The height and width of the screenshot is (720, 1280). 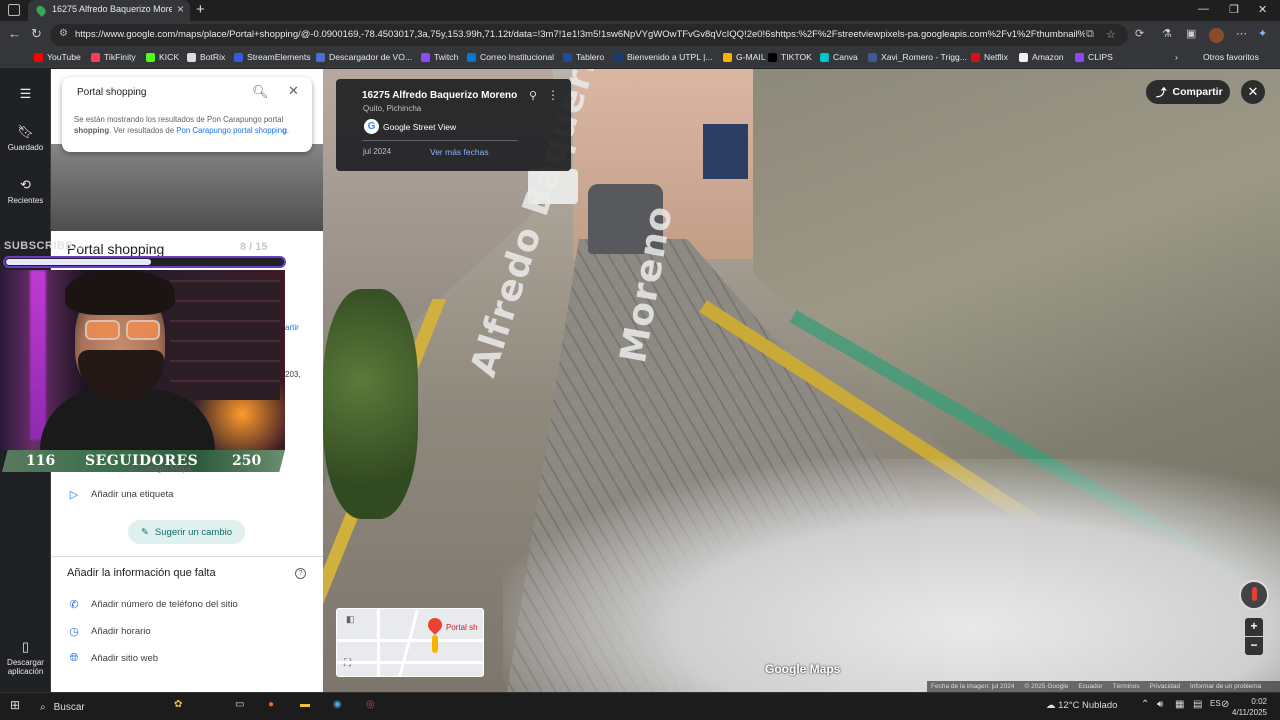 I want to click on bookmark-item: TikFinity, so click(x=113, y=57).